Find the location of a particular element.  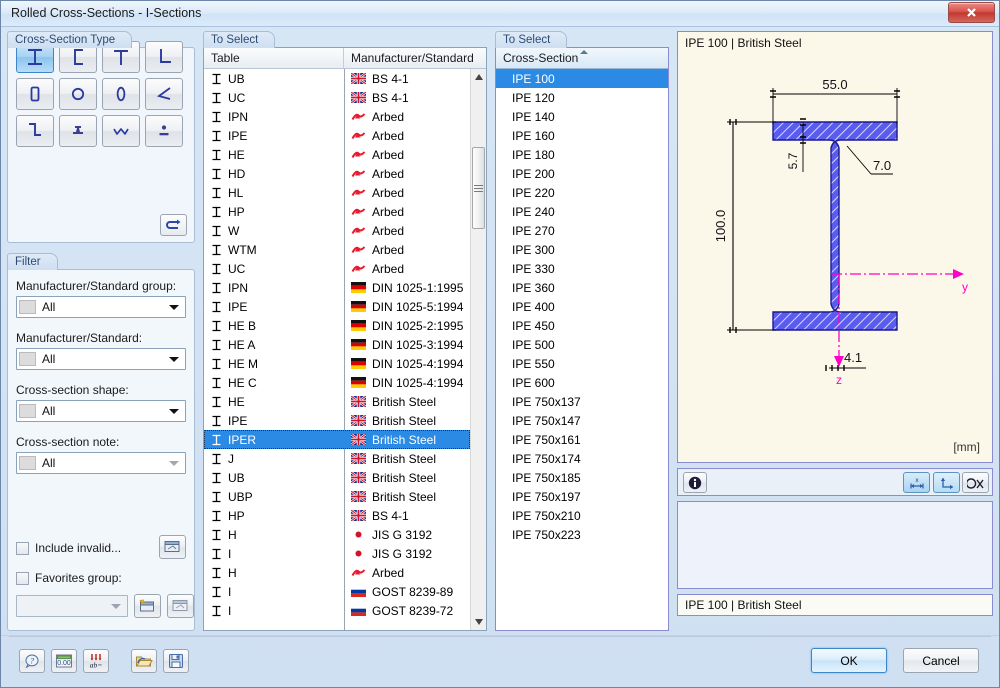

cross-section-list-item: IPE 750x147 is located at coordinates (582, 420).